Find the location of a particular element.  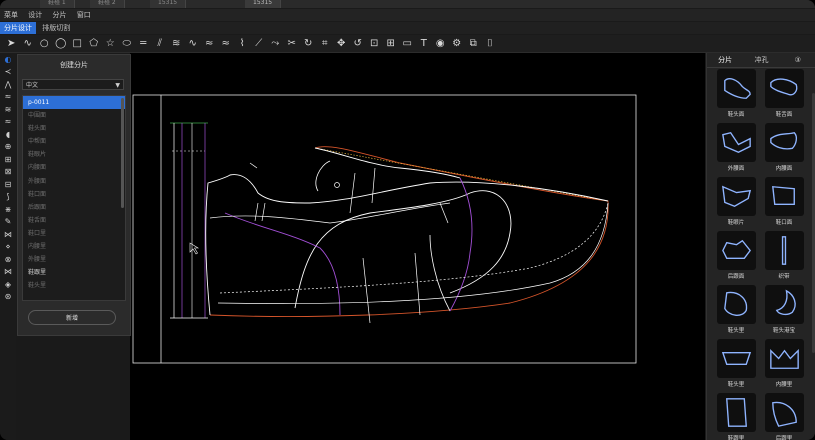

left-tool-icon: ◐ is located at coordinates (8, 59).